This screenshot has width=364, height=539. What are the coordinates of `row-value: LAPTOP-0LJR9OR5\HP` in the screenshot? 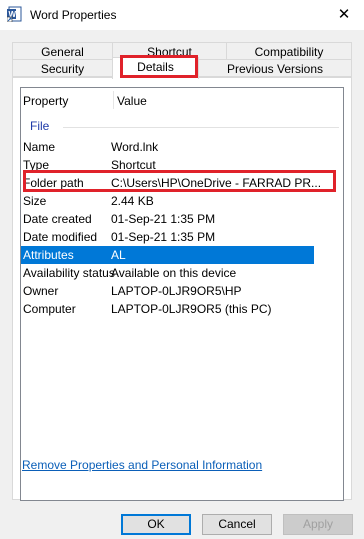 It's located at (176, 291).